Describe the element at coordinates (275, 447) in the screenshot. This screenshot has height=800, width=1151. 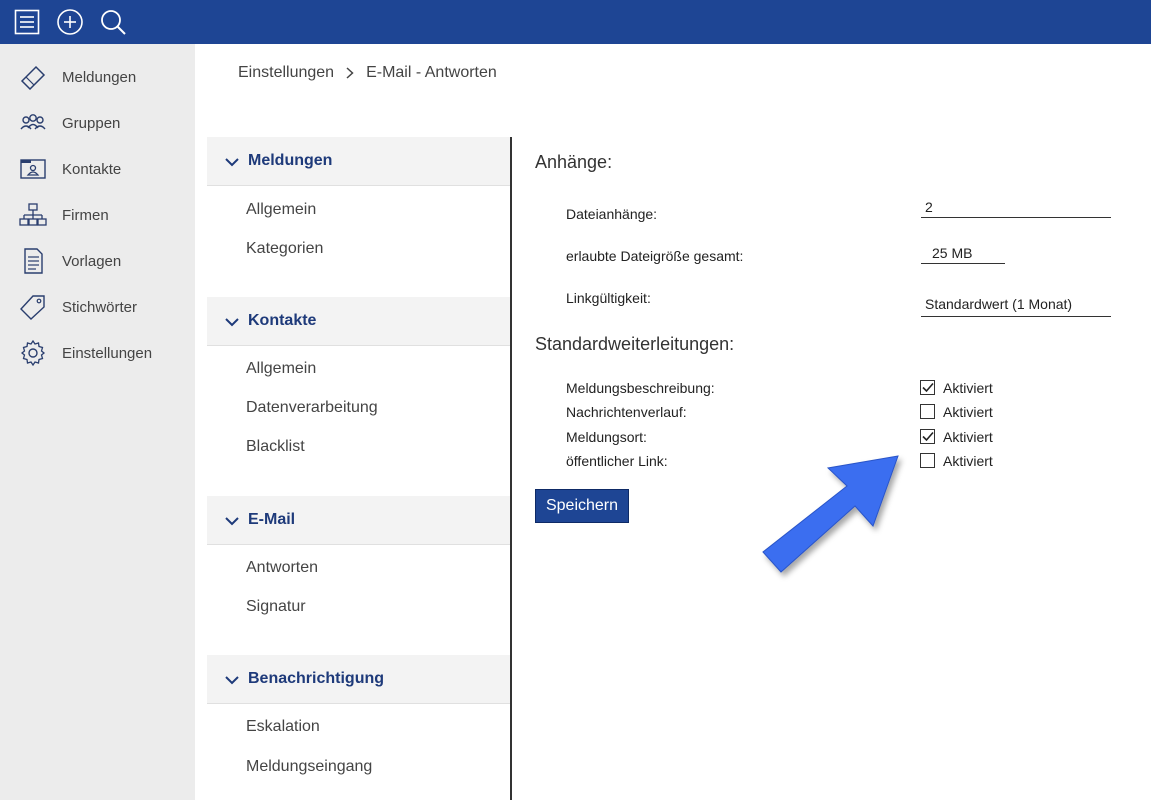
I see `submenu-item: Blacklist` at that location.